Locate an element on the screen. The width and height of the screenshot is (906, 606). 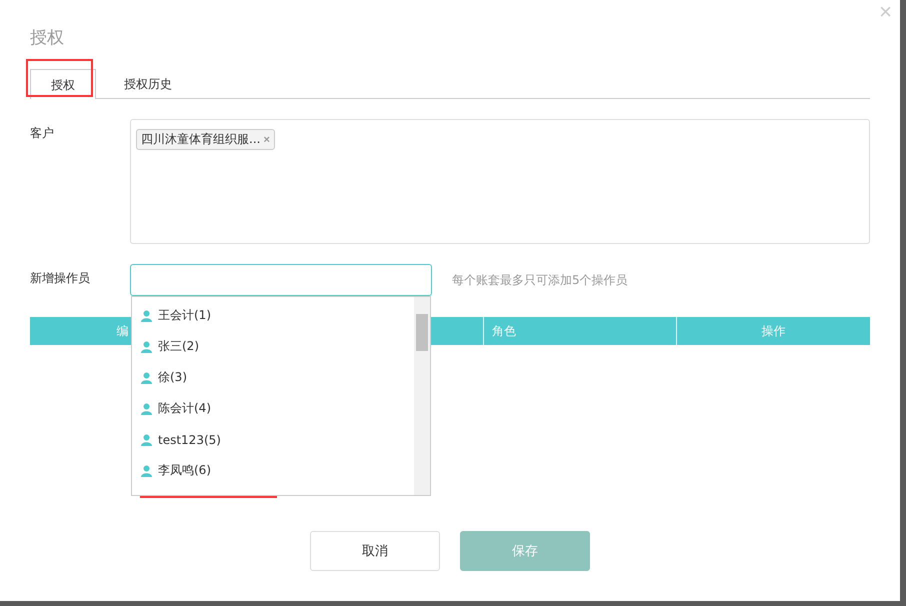
dropdown-option: 徐(3) is located at coordinates (273, 377).